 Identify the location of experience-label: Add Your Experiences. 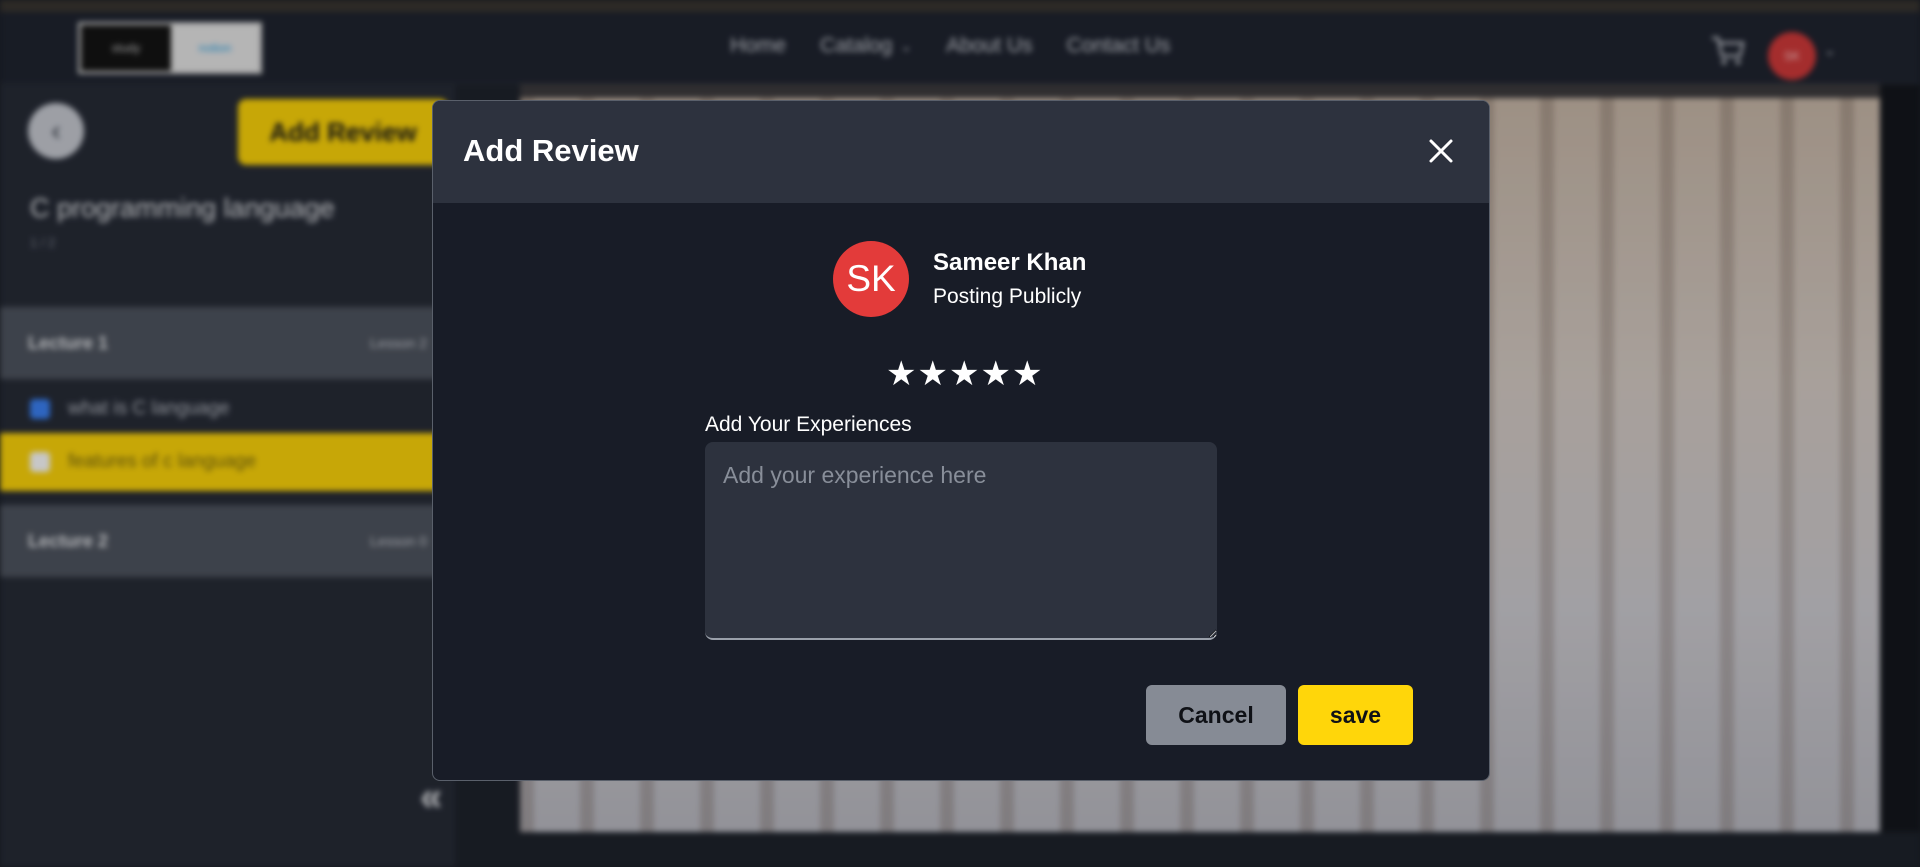
(808, 424).